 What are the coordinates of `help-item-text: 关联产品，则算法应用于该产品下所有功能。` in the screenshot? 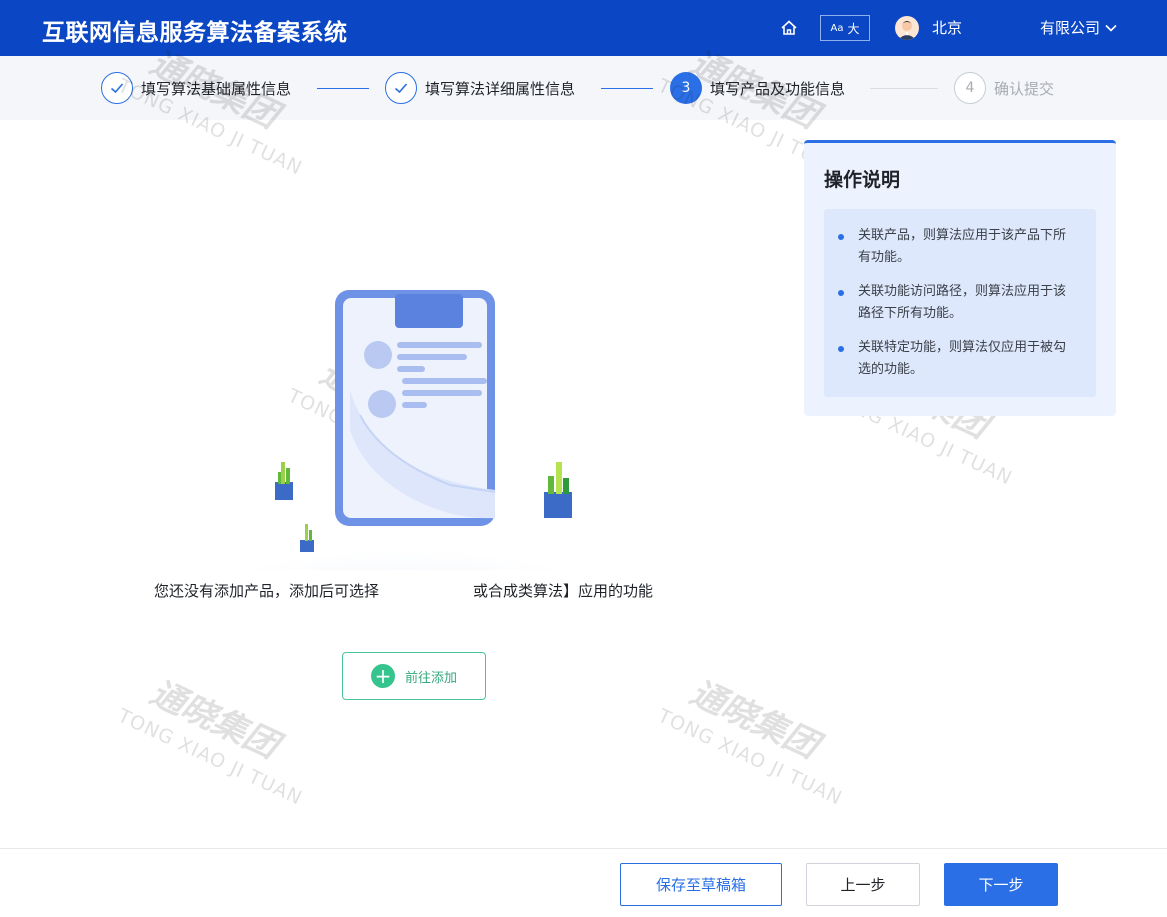 It's located at (962, 246).